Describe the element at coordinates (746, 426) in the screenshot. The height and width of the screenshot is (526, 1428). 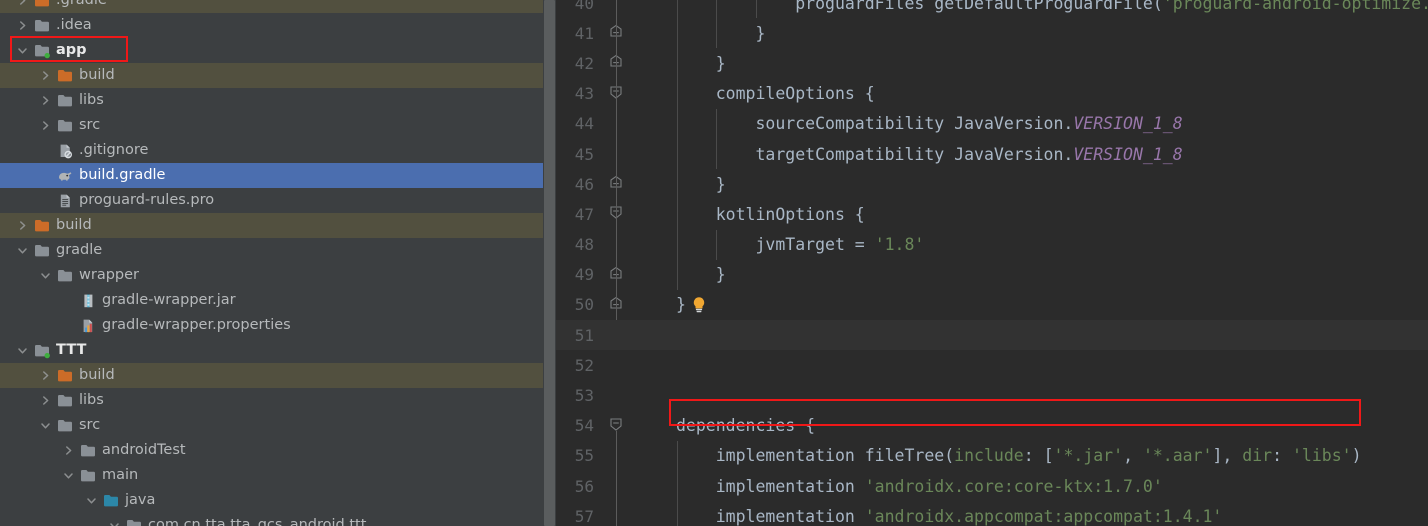
I see `code-token: dependencies {` at that location.